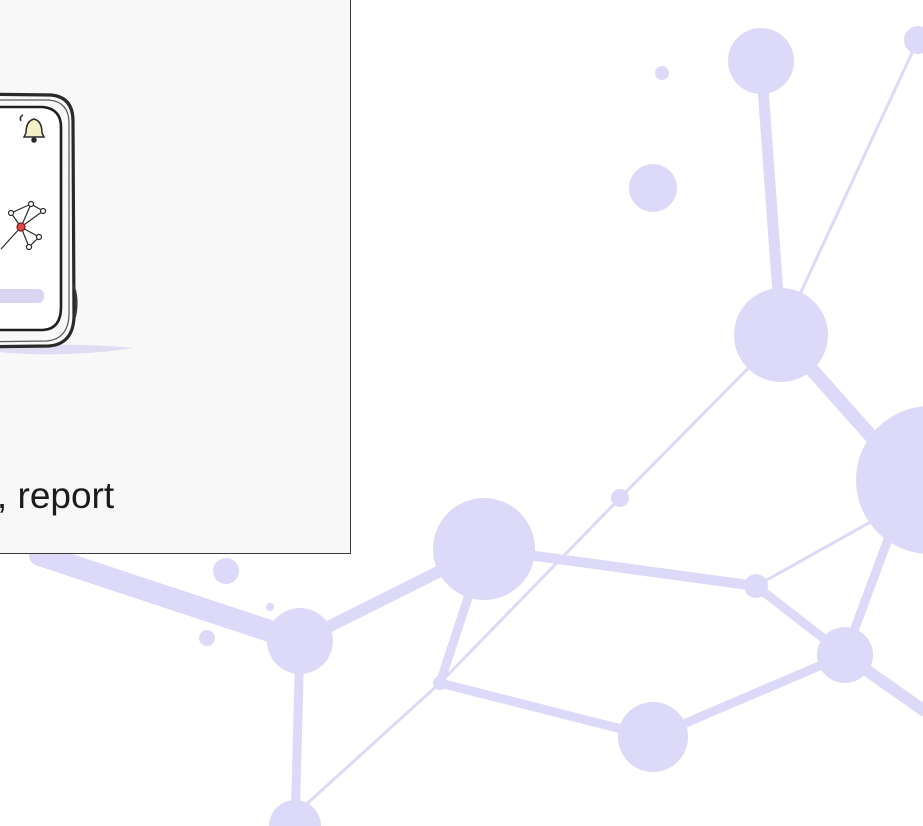 The height and width of the screenshot is (826, 923). Describe the element at coordinates (57, 495) in the screenshot. I see `card-caption: nitor, report` at that location.